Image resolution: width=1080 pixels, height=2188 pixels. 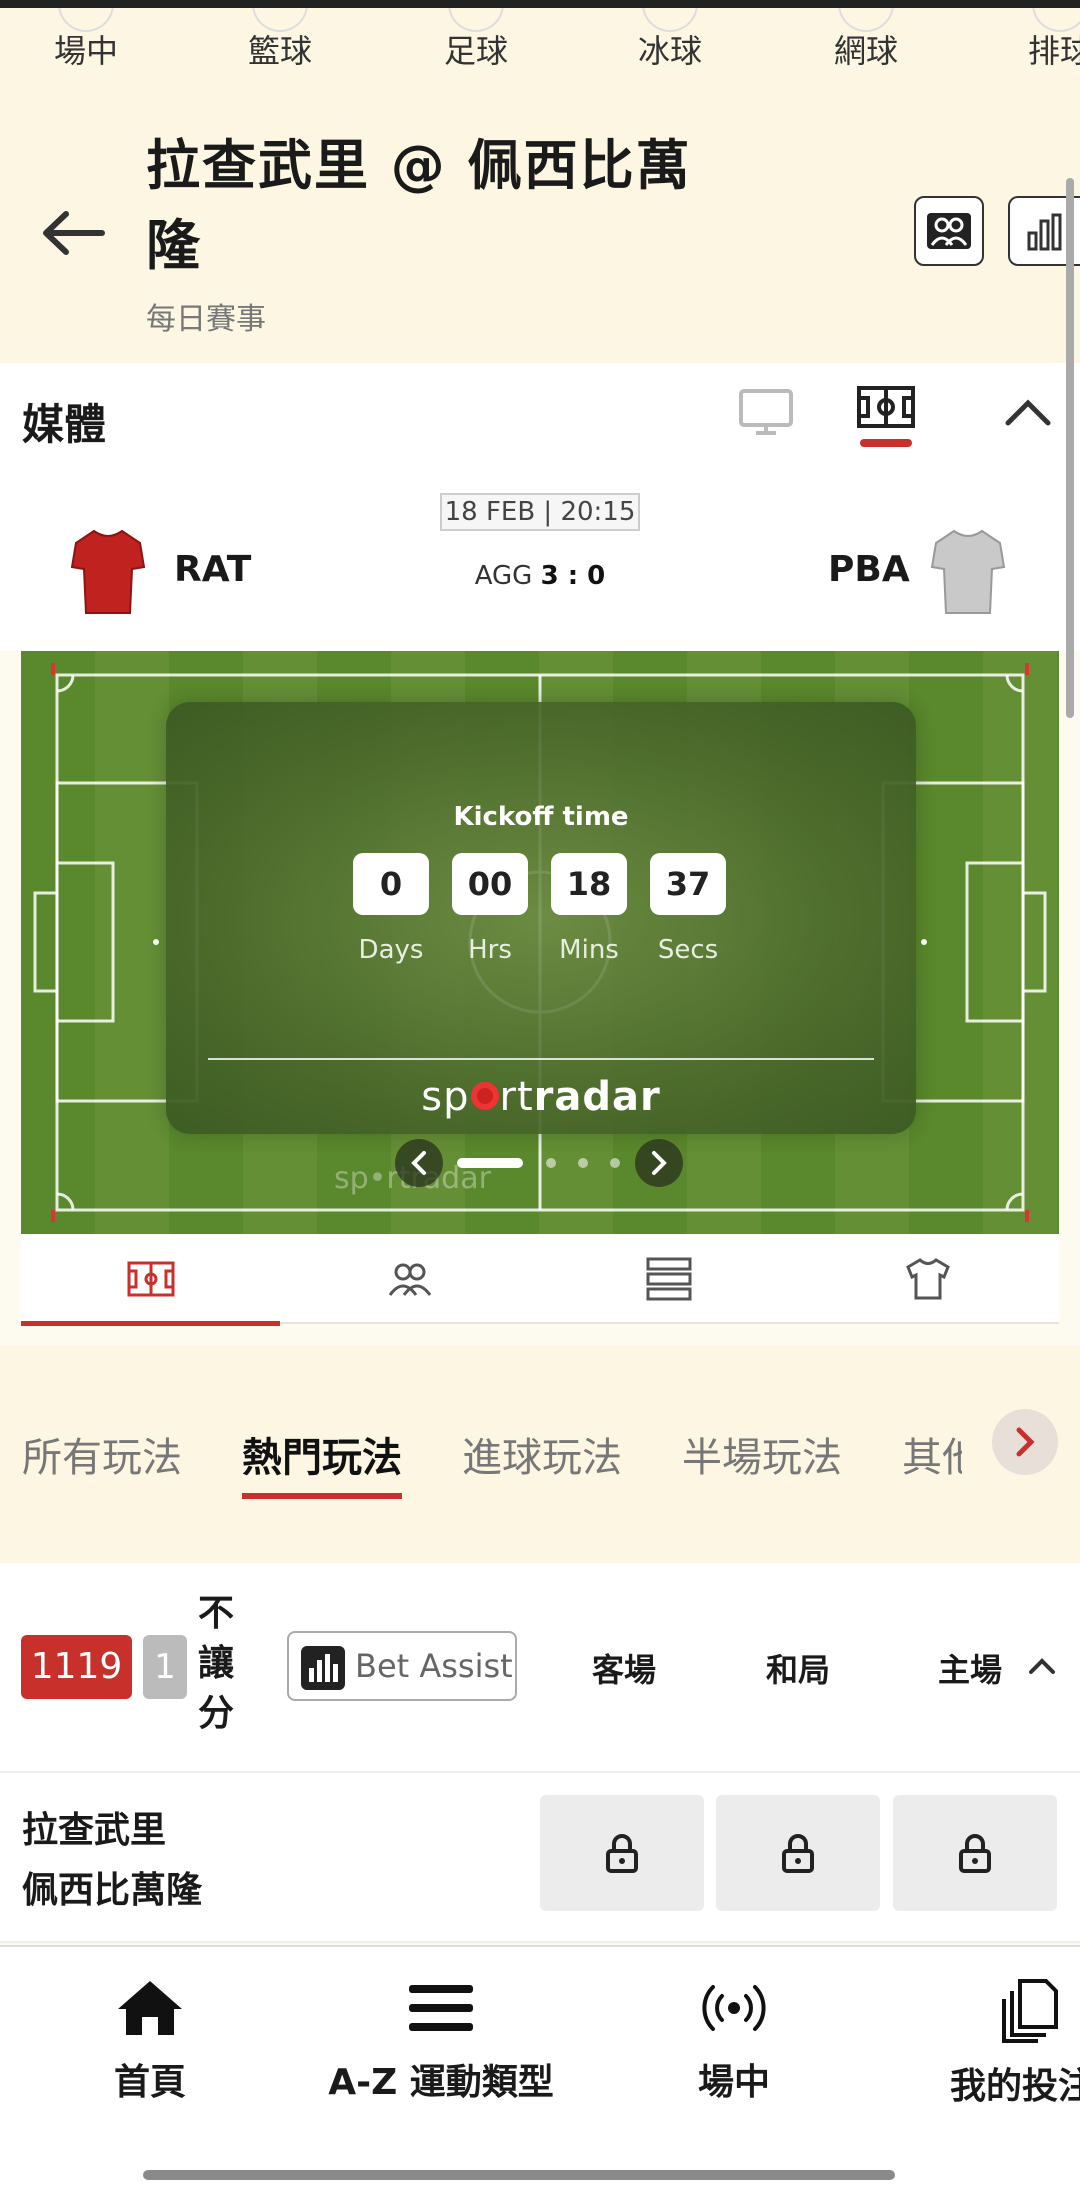 What do you see at coordinates (165, 1667) in the screenshot?
I see `market-count-badge: 1` at bounding box center [165, 1667].